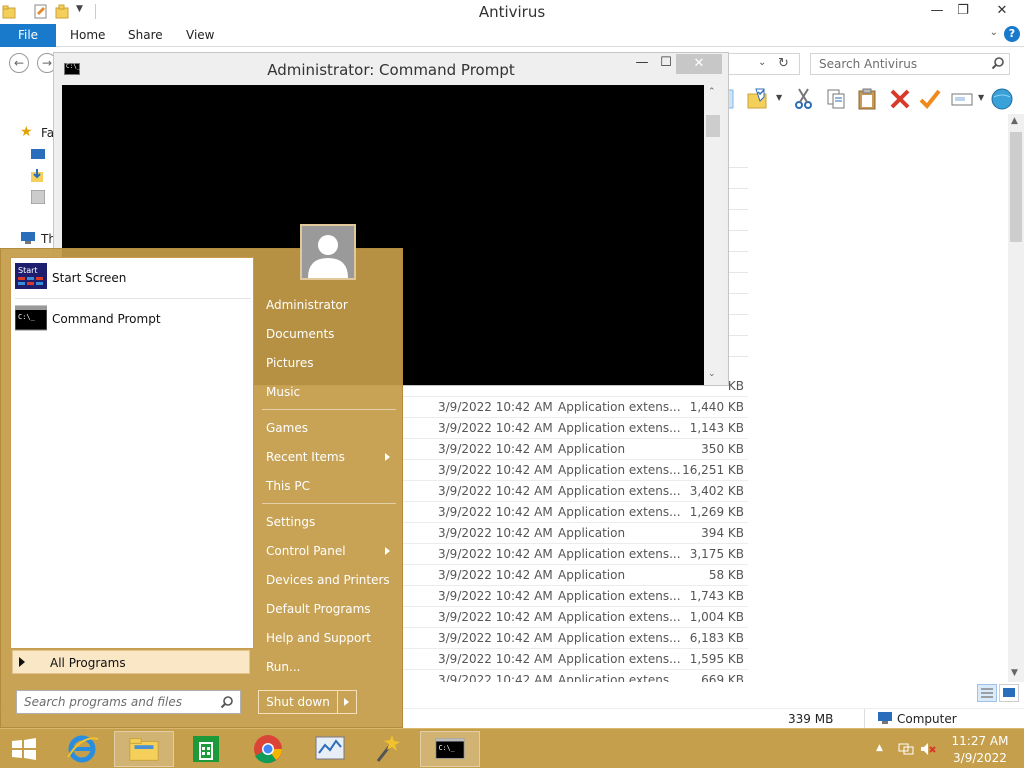  What do you see at coordinates (328, 252) in the screenshot?
I see `avatar` at bounding box center [328, 252].